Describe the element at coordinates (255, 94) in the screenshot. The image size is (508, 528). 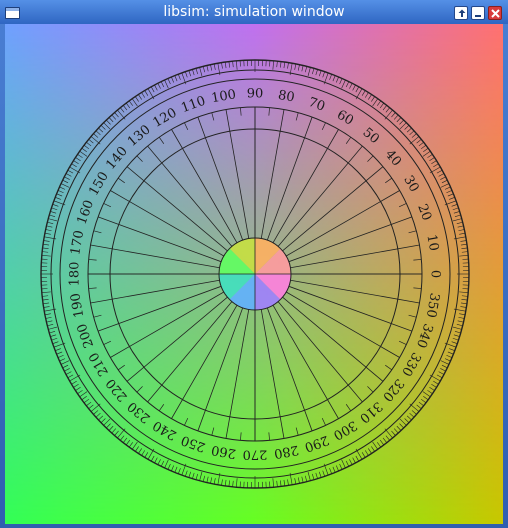
I see `angle-label: 90` at that location.